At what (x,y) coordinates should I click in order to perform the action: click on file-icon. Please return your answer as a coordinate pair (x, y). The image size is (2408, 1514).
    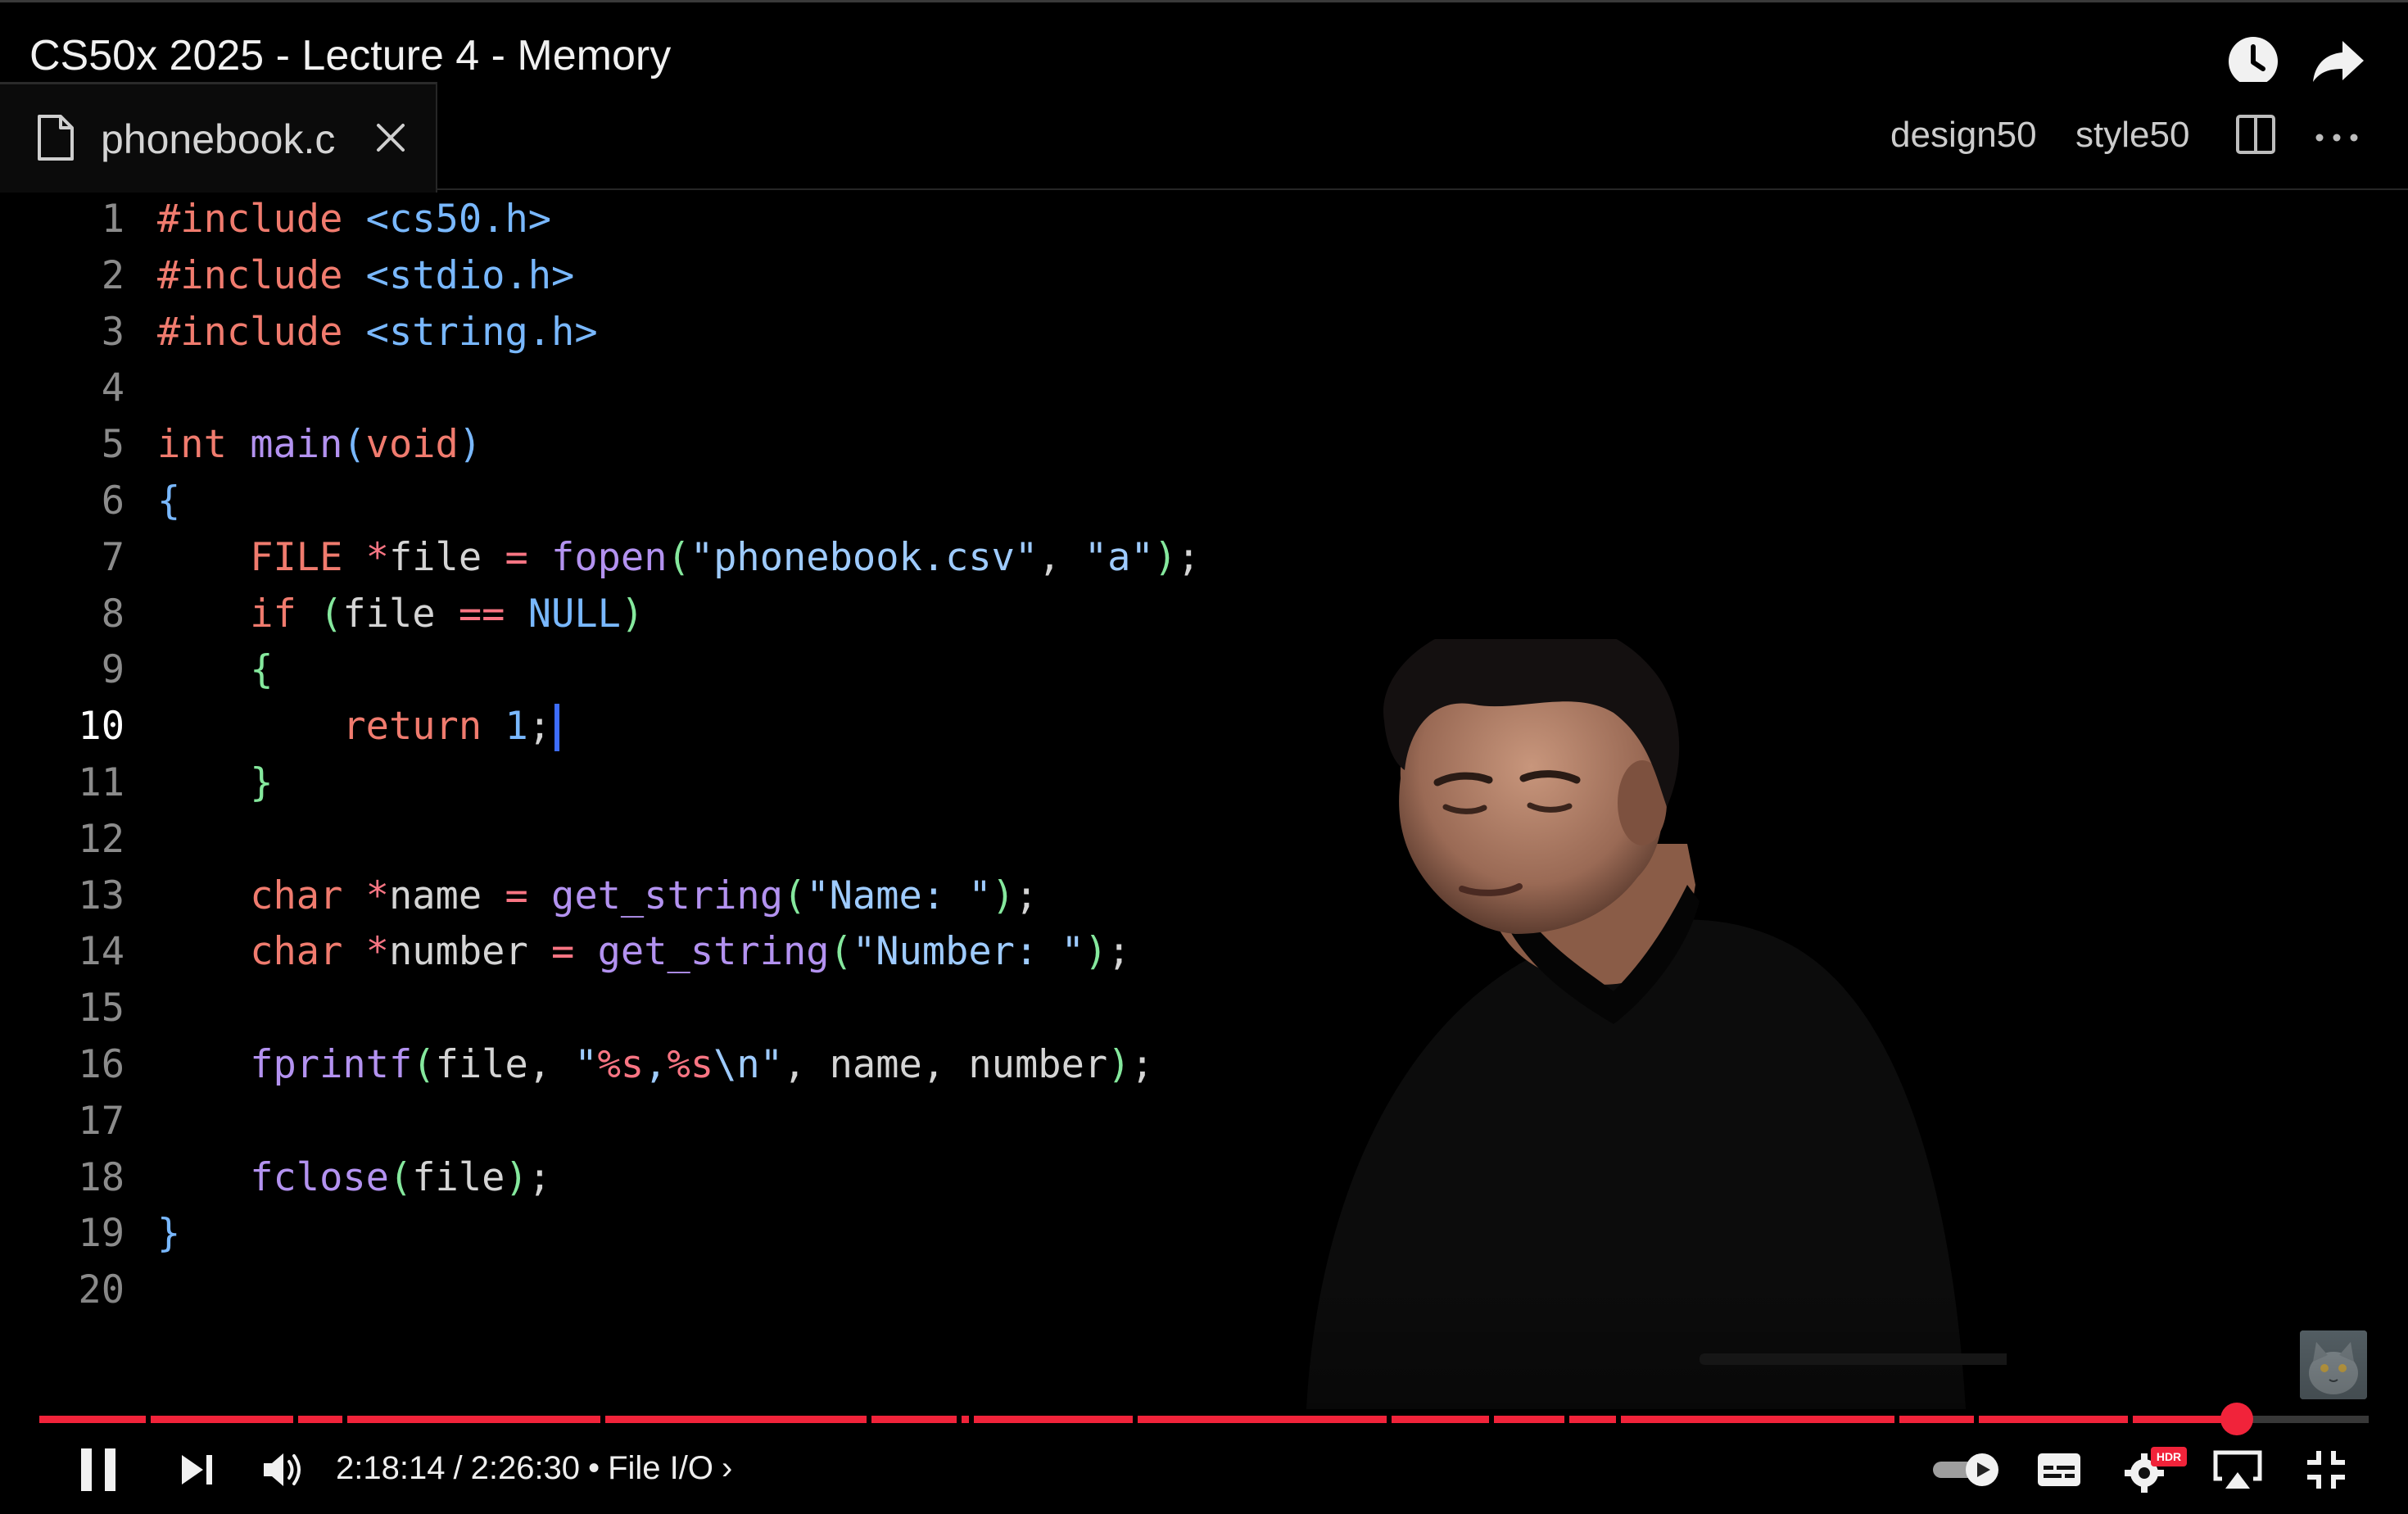
    Looking at the image, I should click on (56, 138).